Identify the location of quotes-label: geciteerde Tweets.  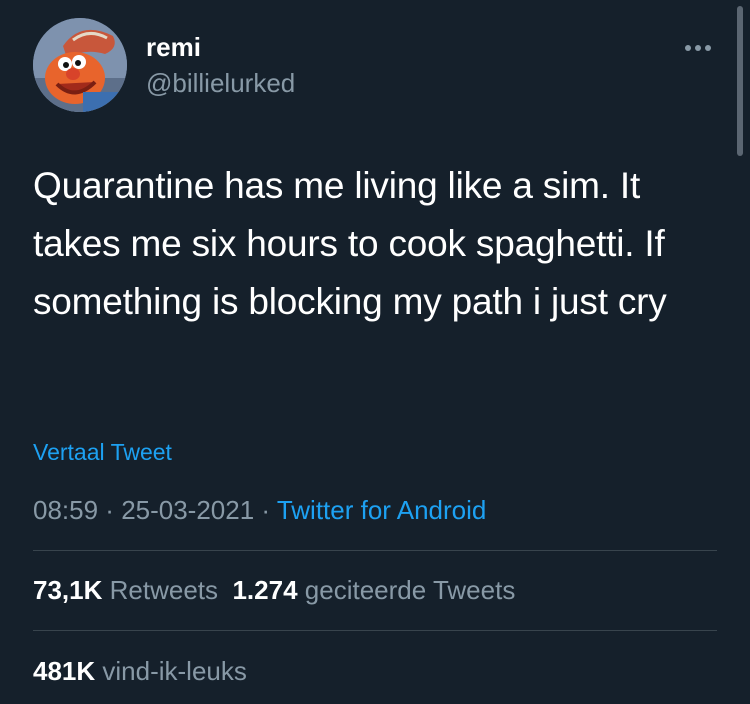
(410, 590).